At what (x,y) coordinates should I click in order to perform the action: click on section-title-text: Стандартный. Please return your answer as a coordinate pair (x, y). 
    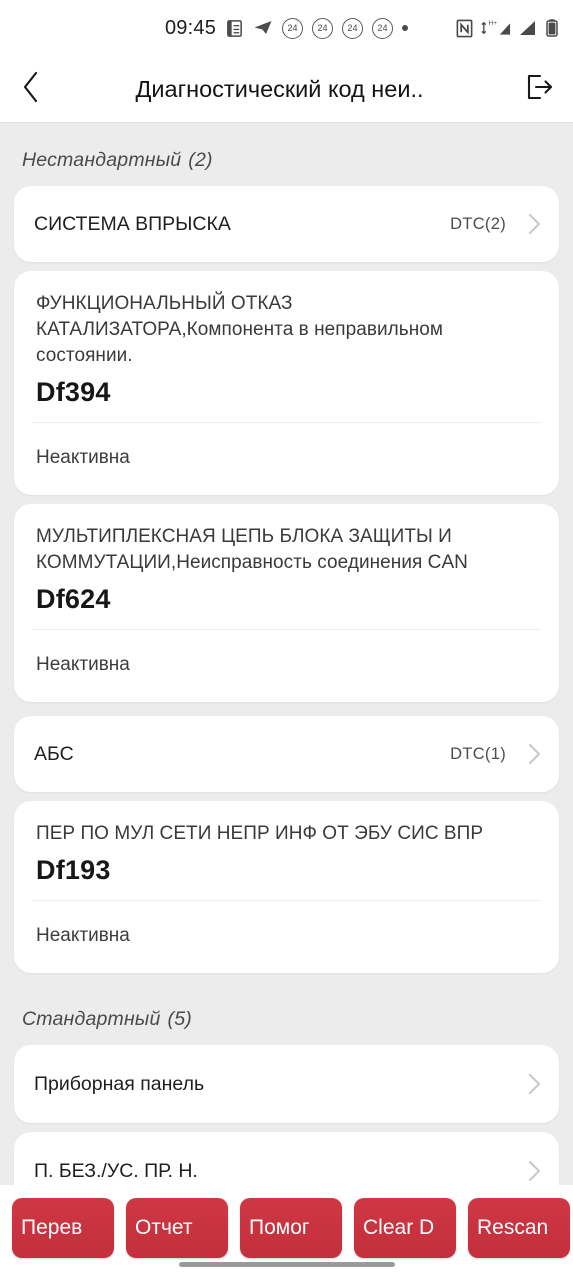
    Looking at the image, I should click on (91, 1019).